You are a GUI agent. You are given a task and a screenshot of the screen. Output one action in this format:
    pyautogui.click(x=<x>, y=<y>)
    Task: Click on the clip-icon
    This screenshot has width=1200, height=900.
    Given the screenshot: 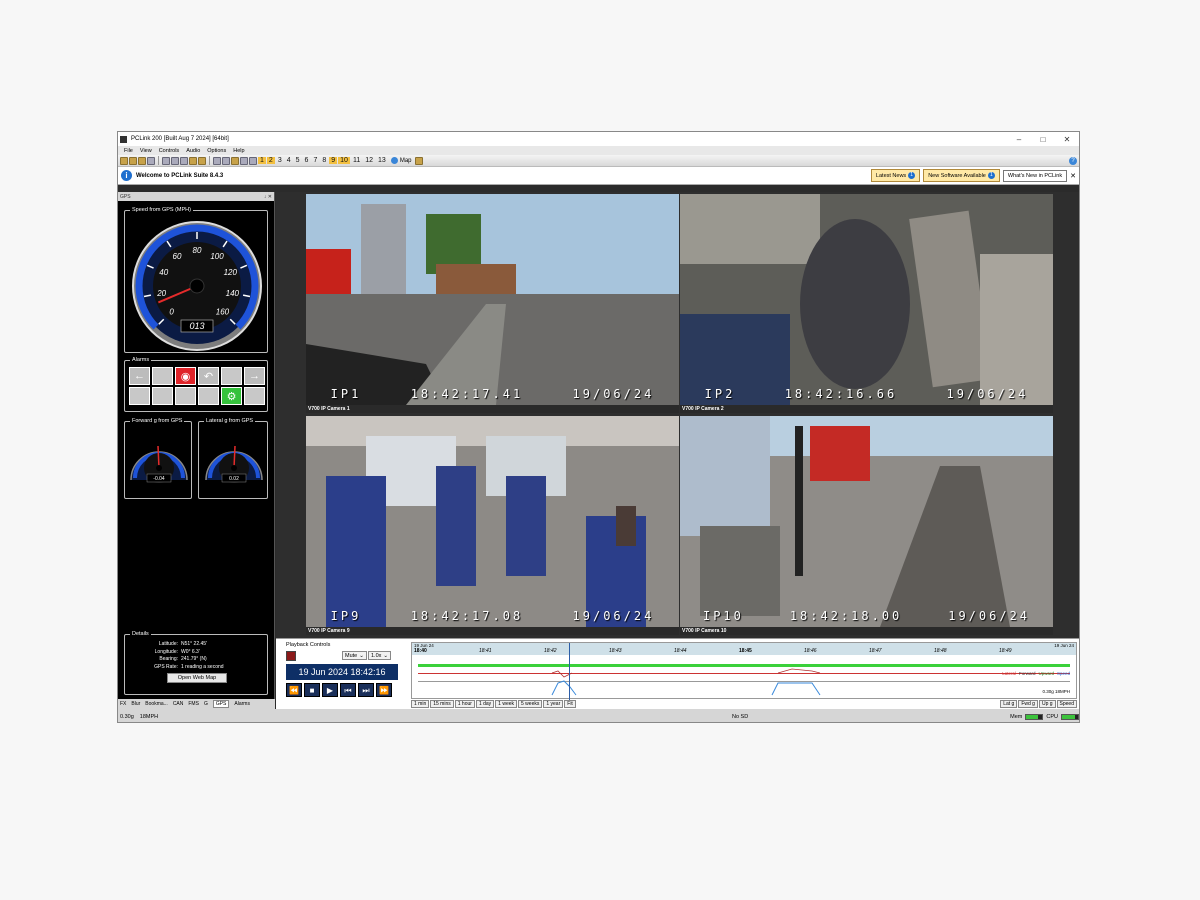 What is the action you would take?
    pyautogui.click(x=418, y=160)
    